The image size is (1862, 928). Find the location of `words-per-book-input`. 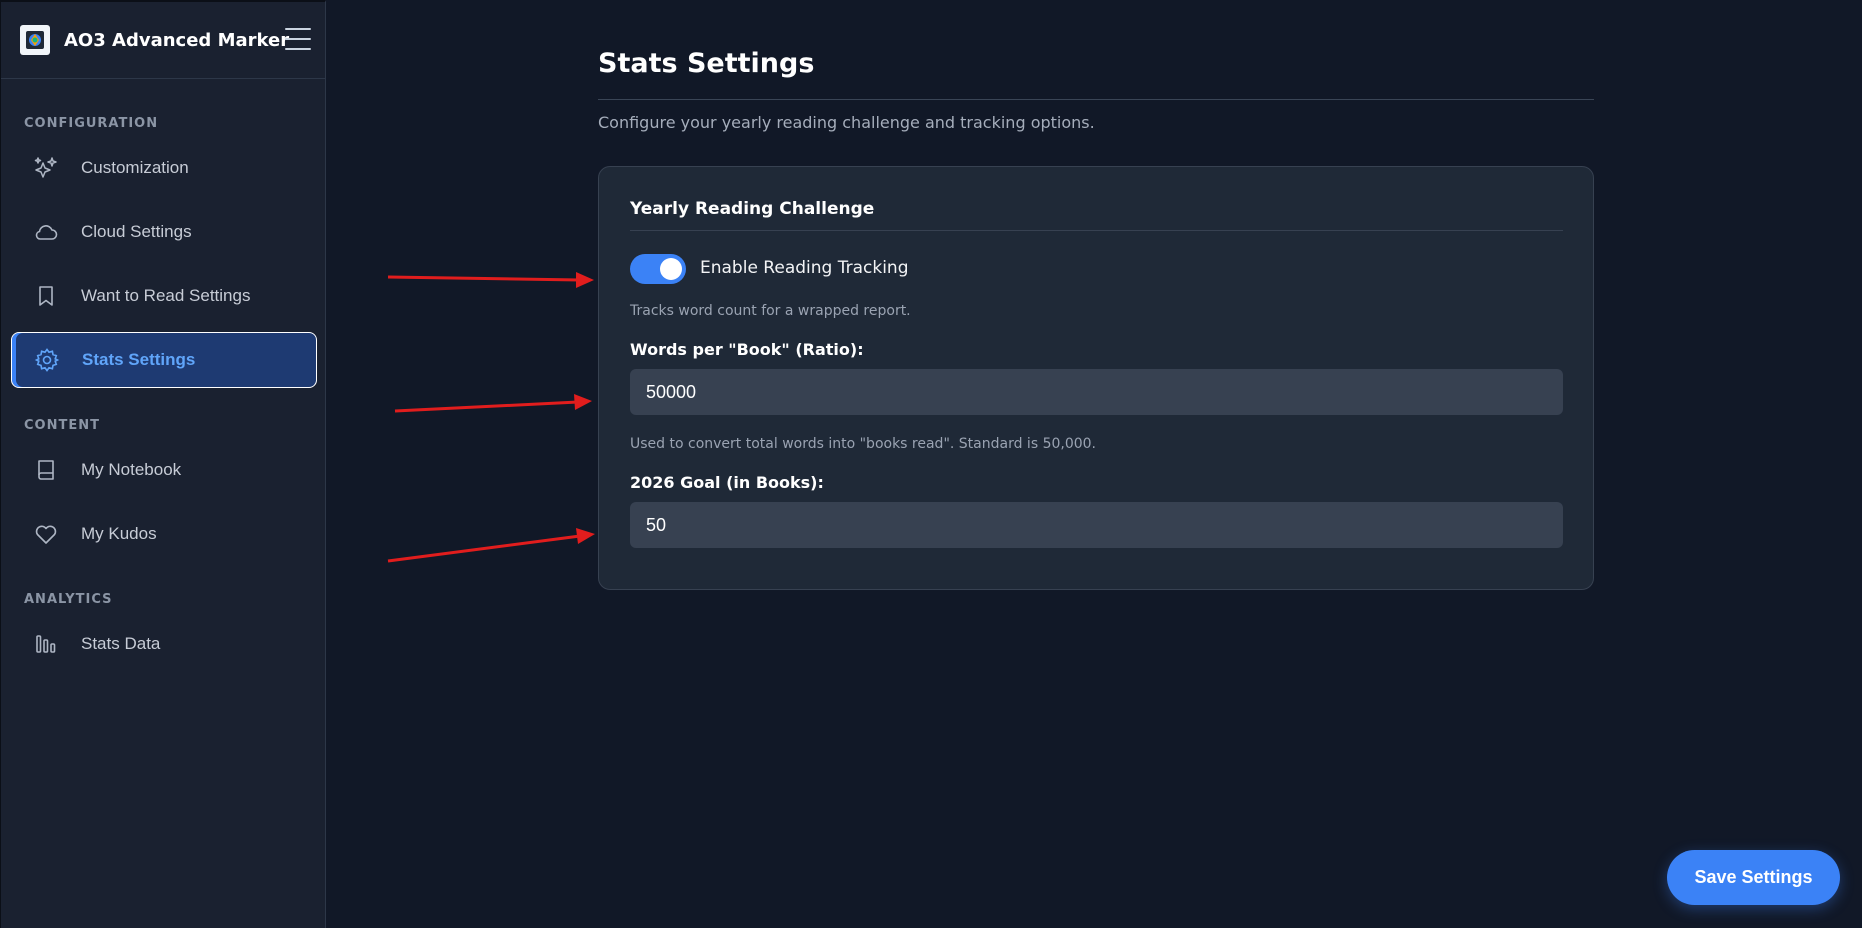

words-per-book-input is located at coordinates (1096, 392).